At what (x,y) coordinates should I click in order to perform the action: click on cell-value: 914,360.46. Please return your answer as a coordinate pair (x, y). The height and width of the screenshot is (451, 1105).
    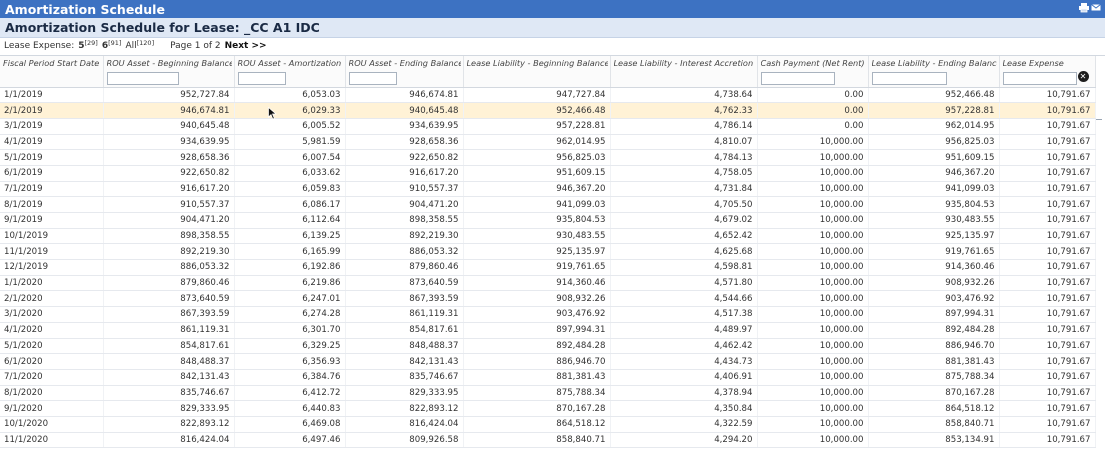
    Looking at the image, I should click on (934, 267).